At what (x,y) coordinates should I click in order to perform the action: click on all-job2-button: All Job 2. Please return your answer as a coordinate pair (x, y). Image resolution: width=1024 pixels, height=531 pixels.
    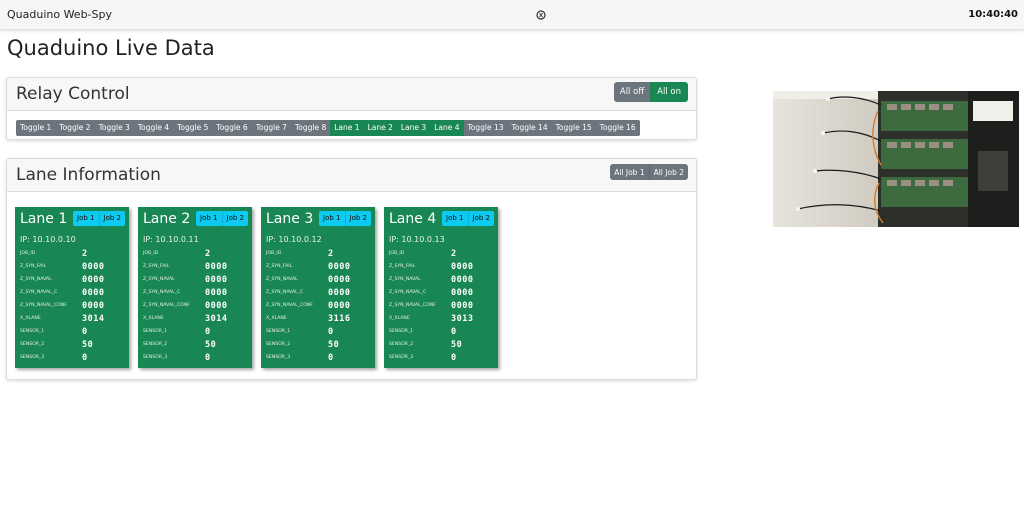
    Looking at the image, I should click on (668, 172).